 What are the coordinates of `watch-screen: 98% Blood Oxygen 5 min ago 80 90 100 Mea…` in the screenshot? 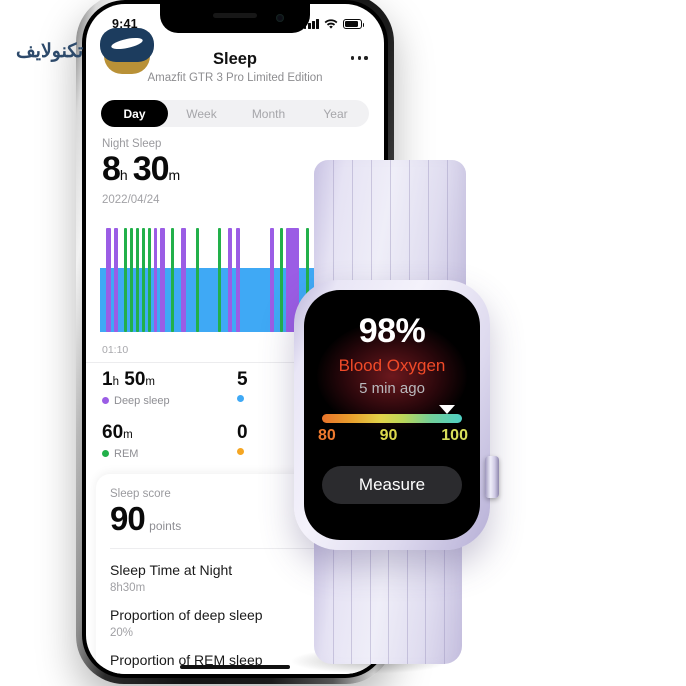 It's located at (392, 415).